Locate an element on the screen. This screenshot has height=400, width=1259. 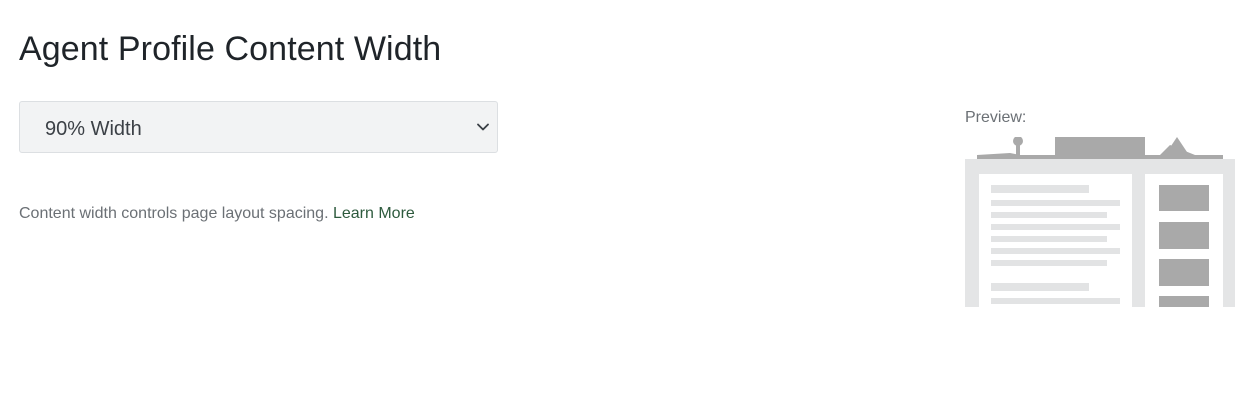
chevron-down-icon is located at coordinates (483, 127).